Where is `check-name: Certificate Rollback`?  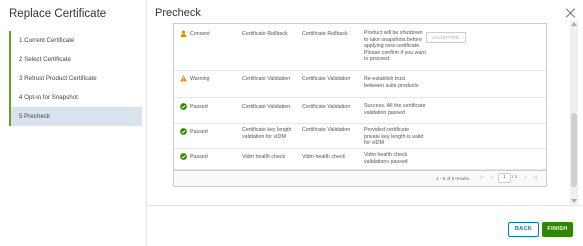
check-name: Certificate Rollback is located at coordinates (265, 34).